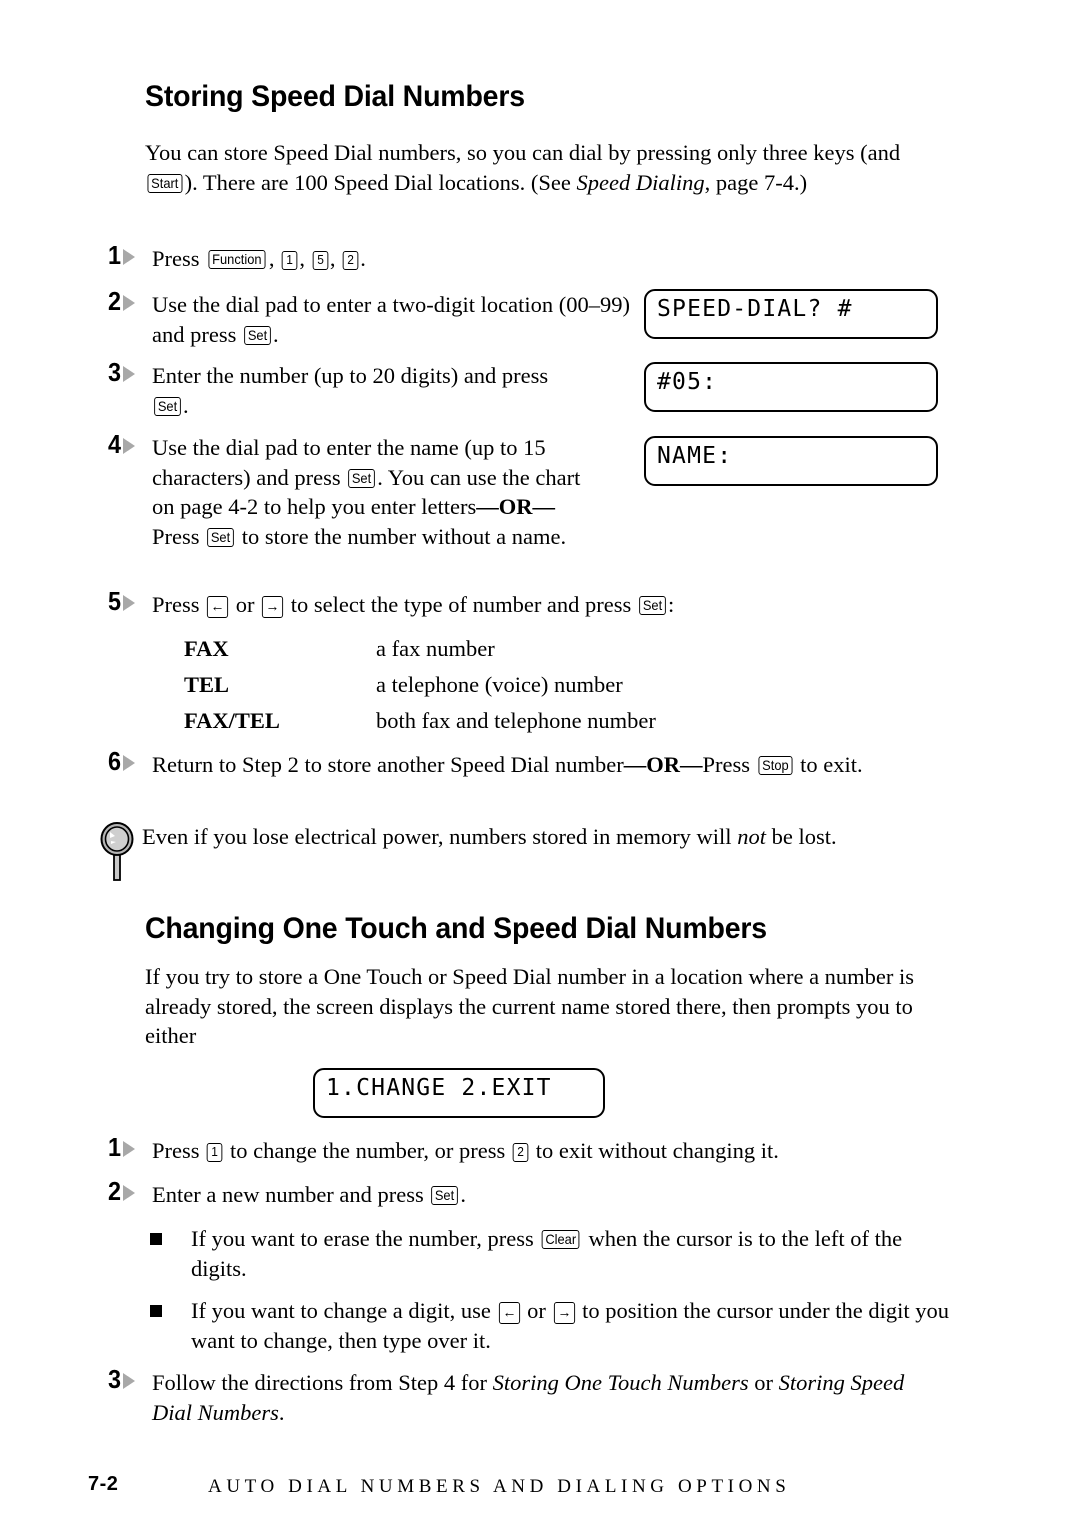  What do you see at coordinates (499, 684) in the screenshot?
I see `number-type-desc: a telephone (voice) number` at bounding box center [499, 684].